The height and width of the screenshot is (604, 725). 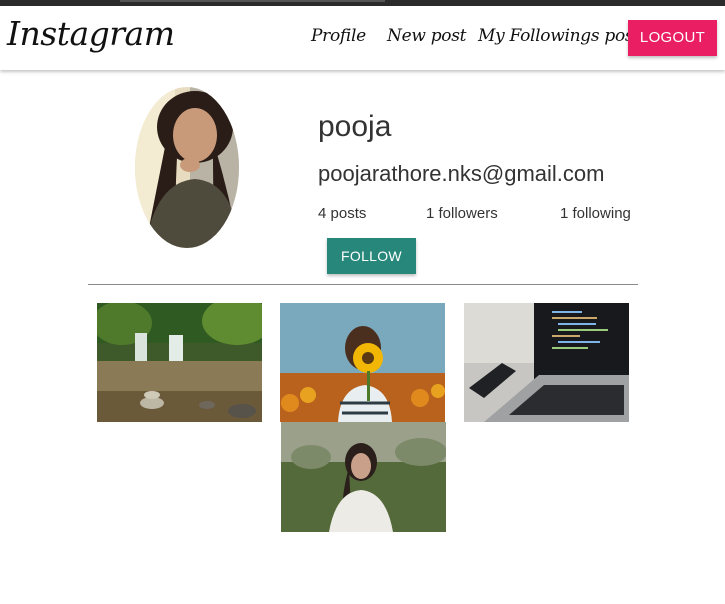 I want to click on divider, so click(x=363, y=284).